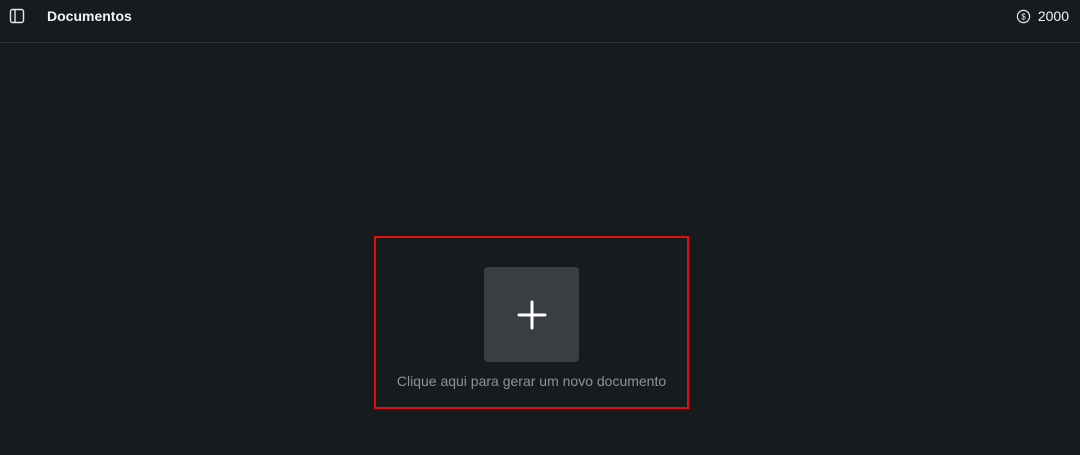 The image size is (1080, 455). Describe the element at coordinates (531, 381) in the screenshot. I see `new-document-label: Clique aqui para gerar um novo documento` at that location.